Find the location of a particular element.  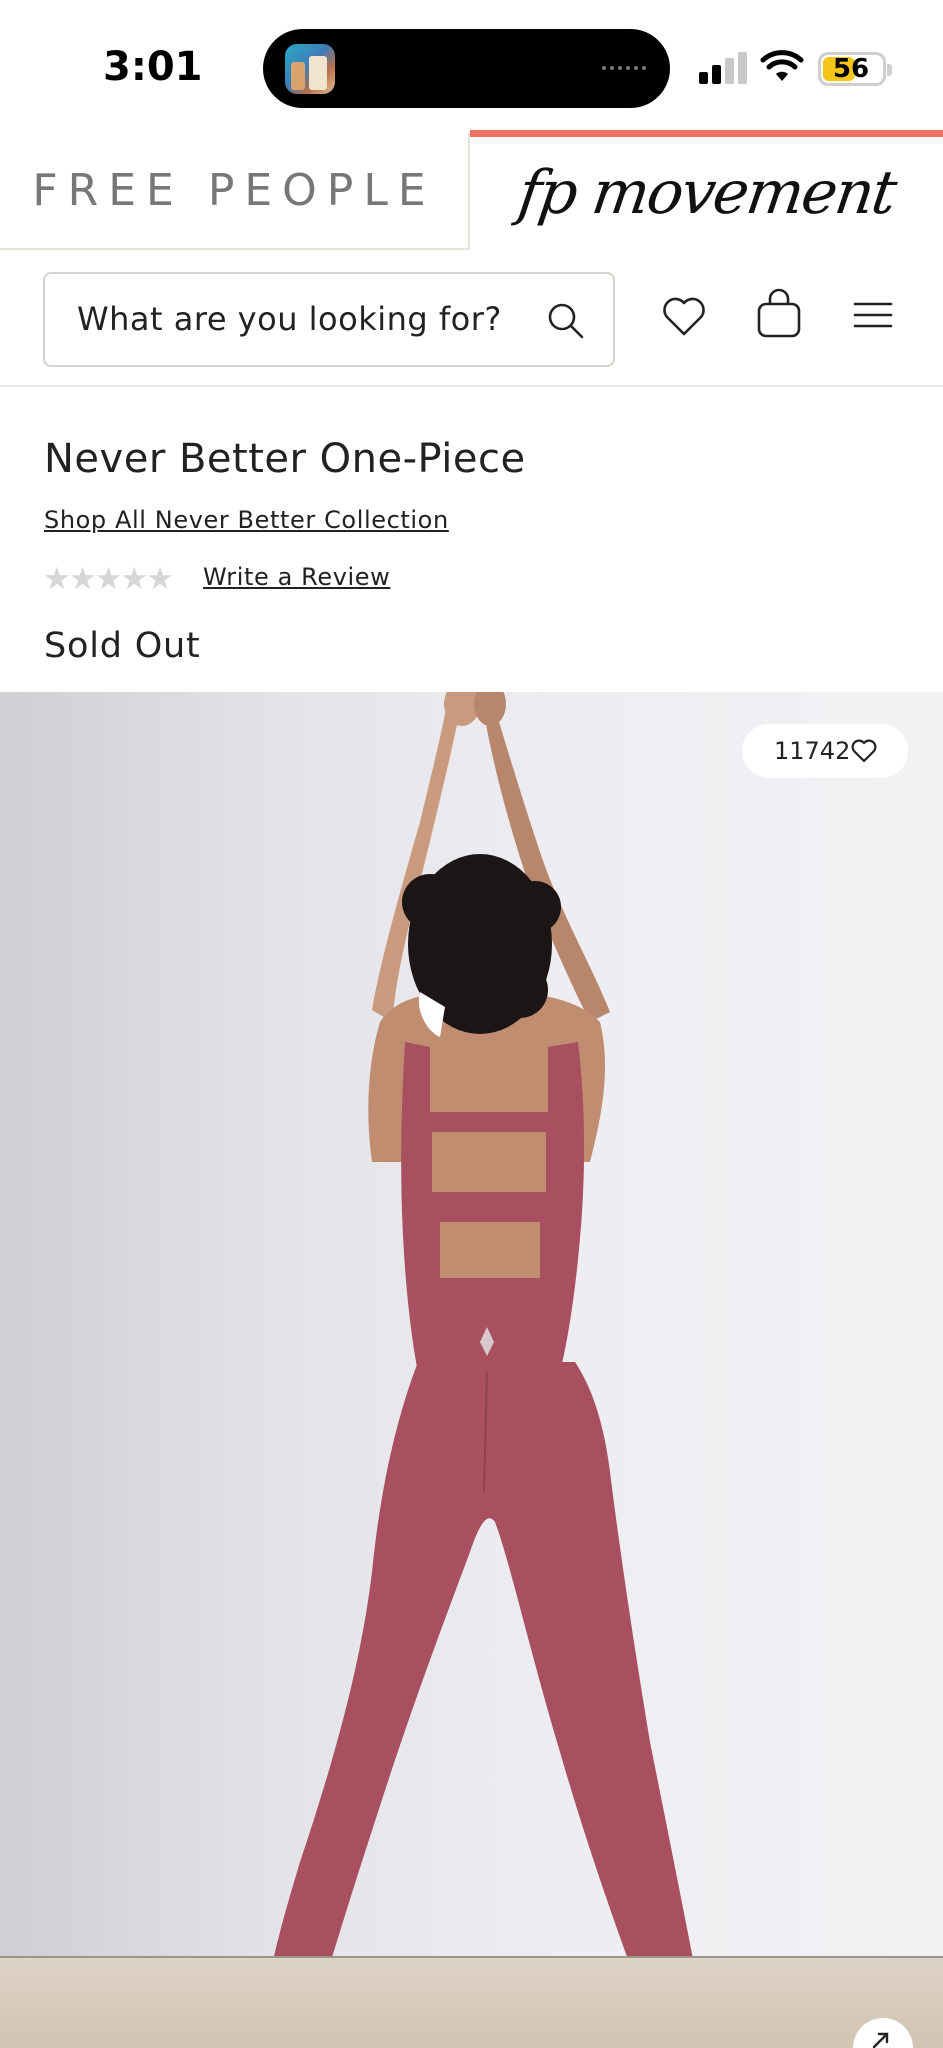

search-icon is located at coordinates (566, 321).